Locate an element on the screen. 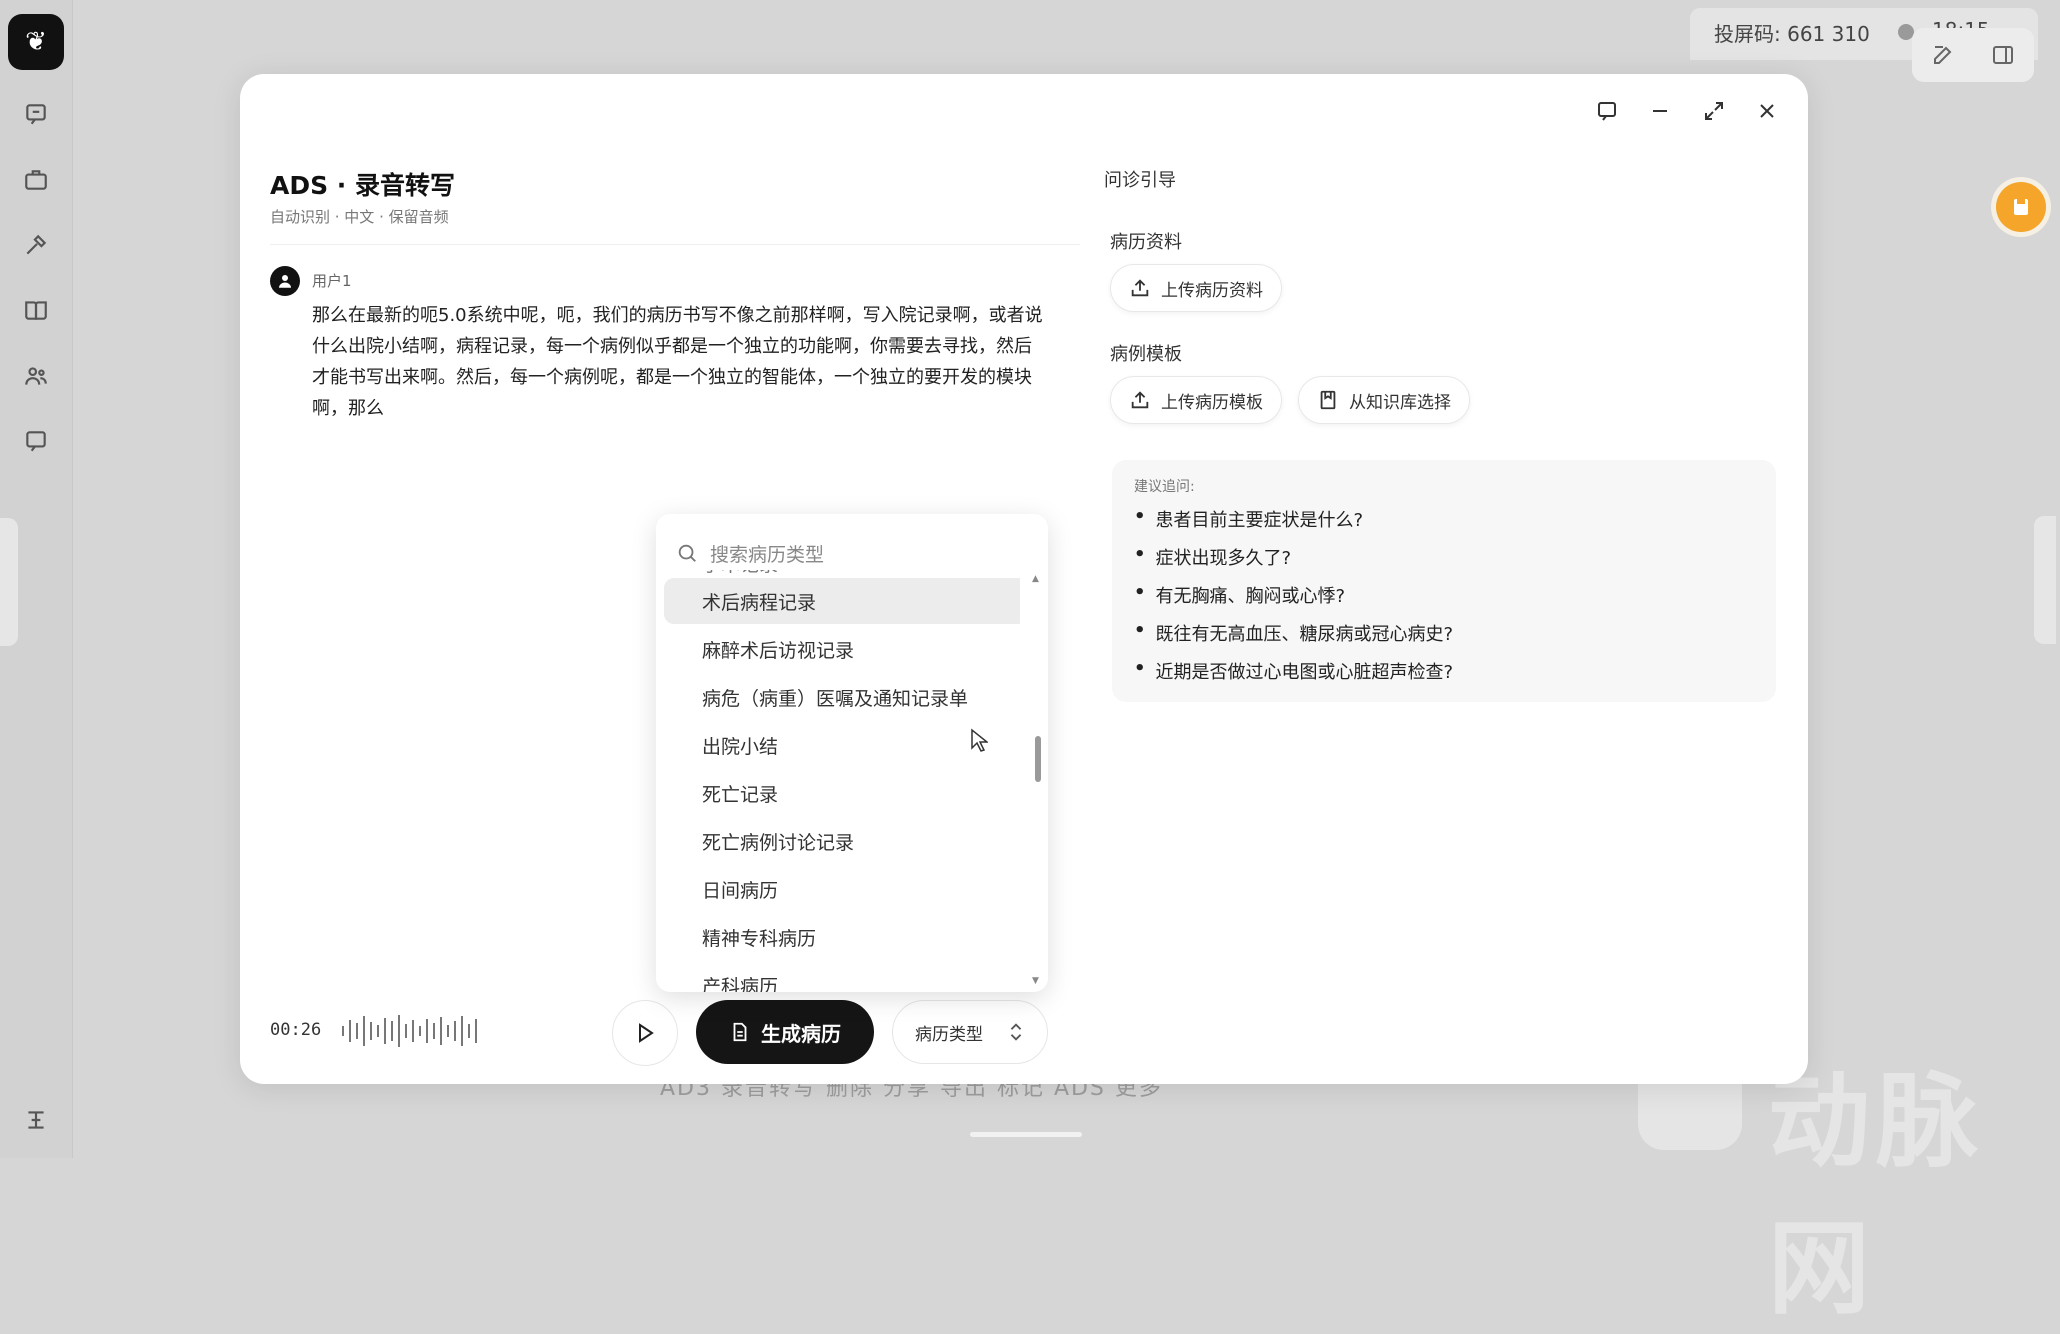 Image resolution: width=2060 pixels, height=1334 pixels. chevron-updown-icon is located at coordinates (1016, 1032).